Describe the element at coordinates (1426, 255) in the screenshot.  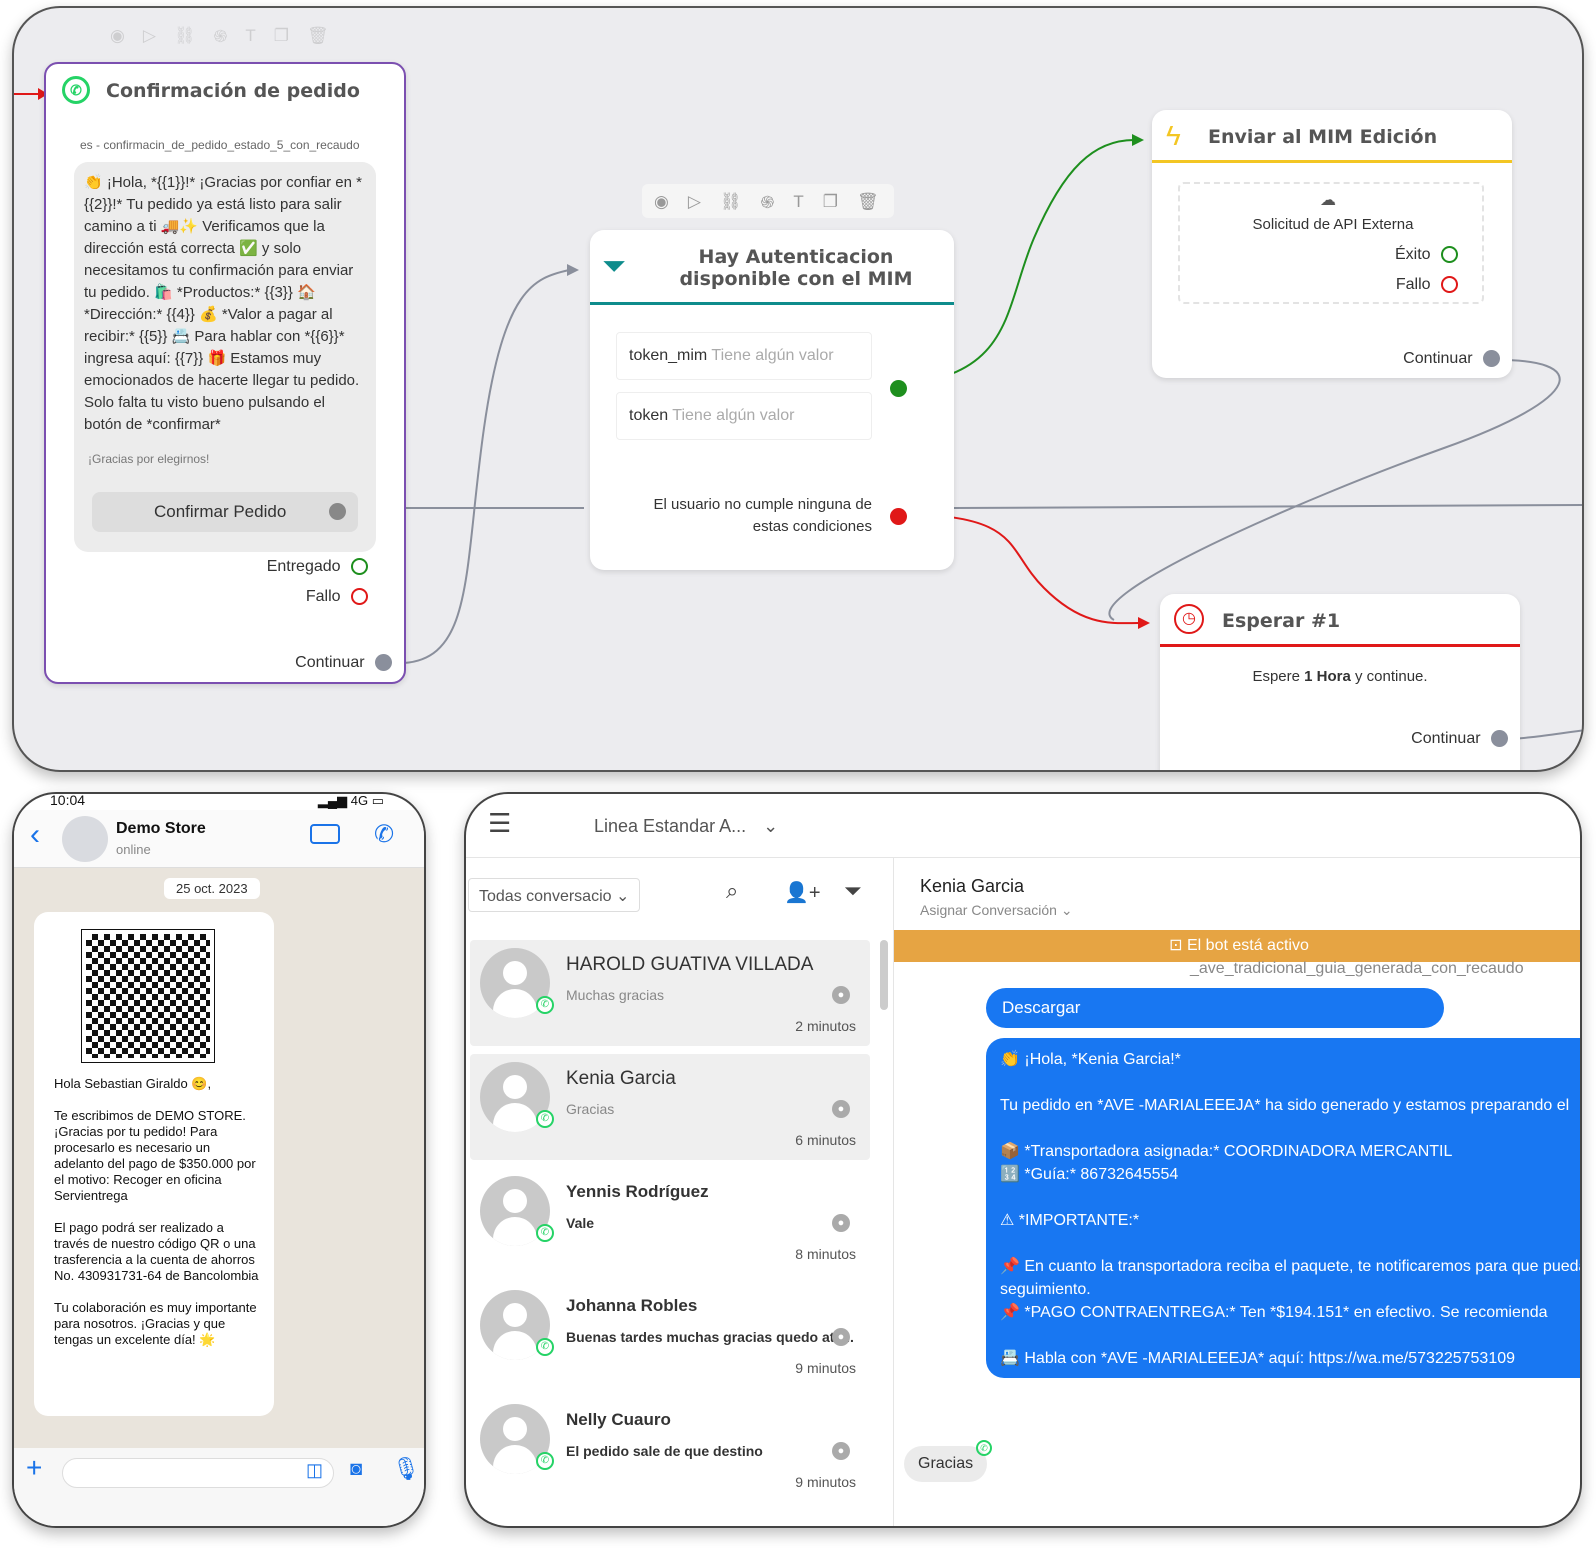
I see `success-output: Éxito` at that location.